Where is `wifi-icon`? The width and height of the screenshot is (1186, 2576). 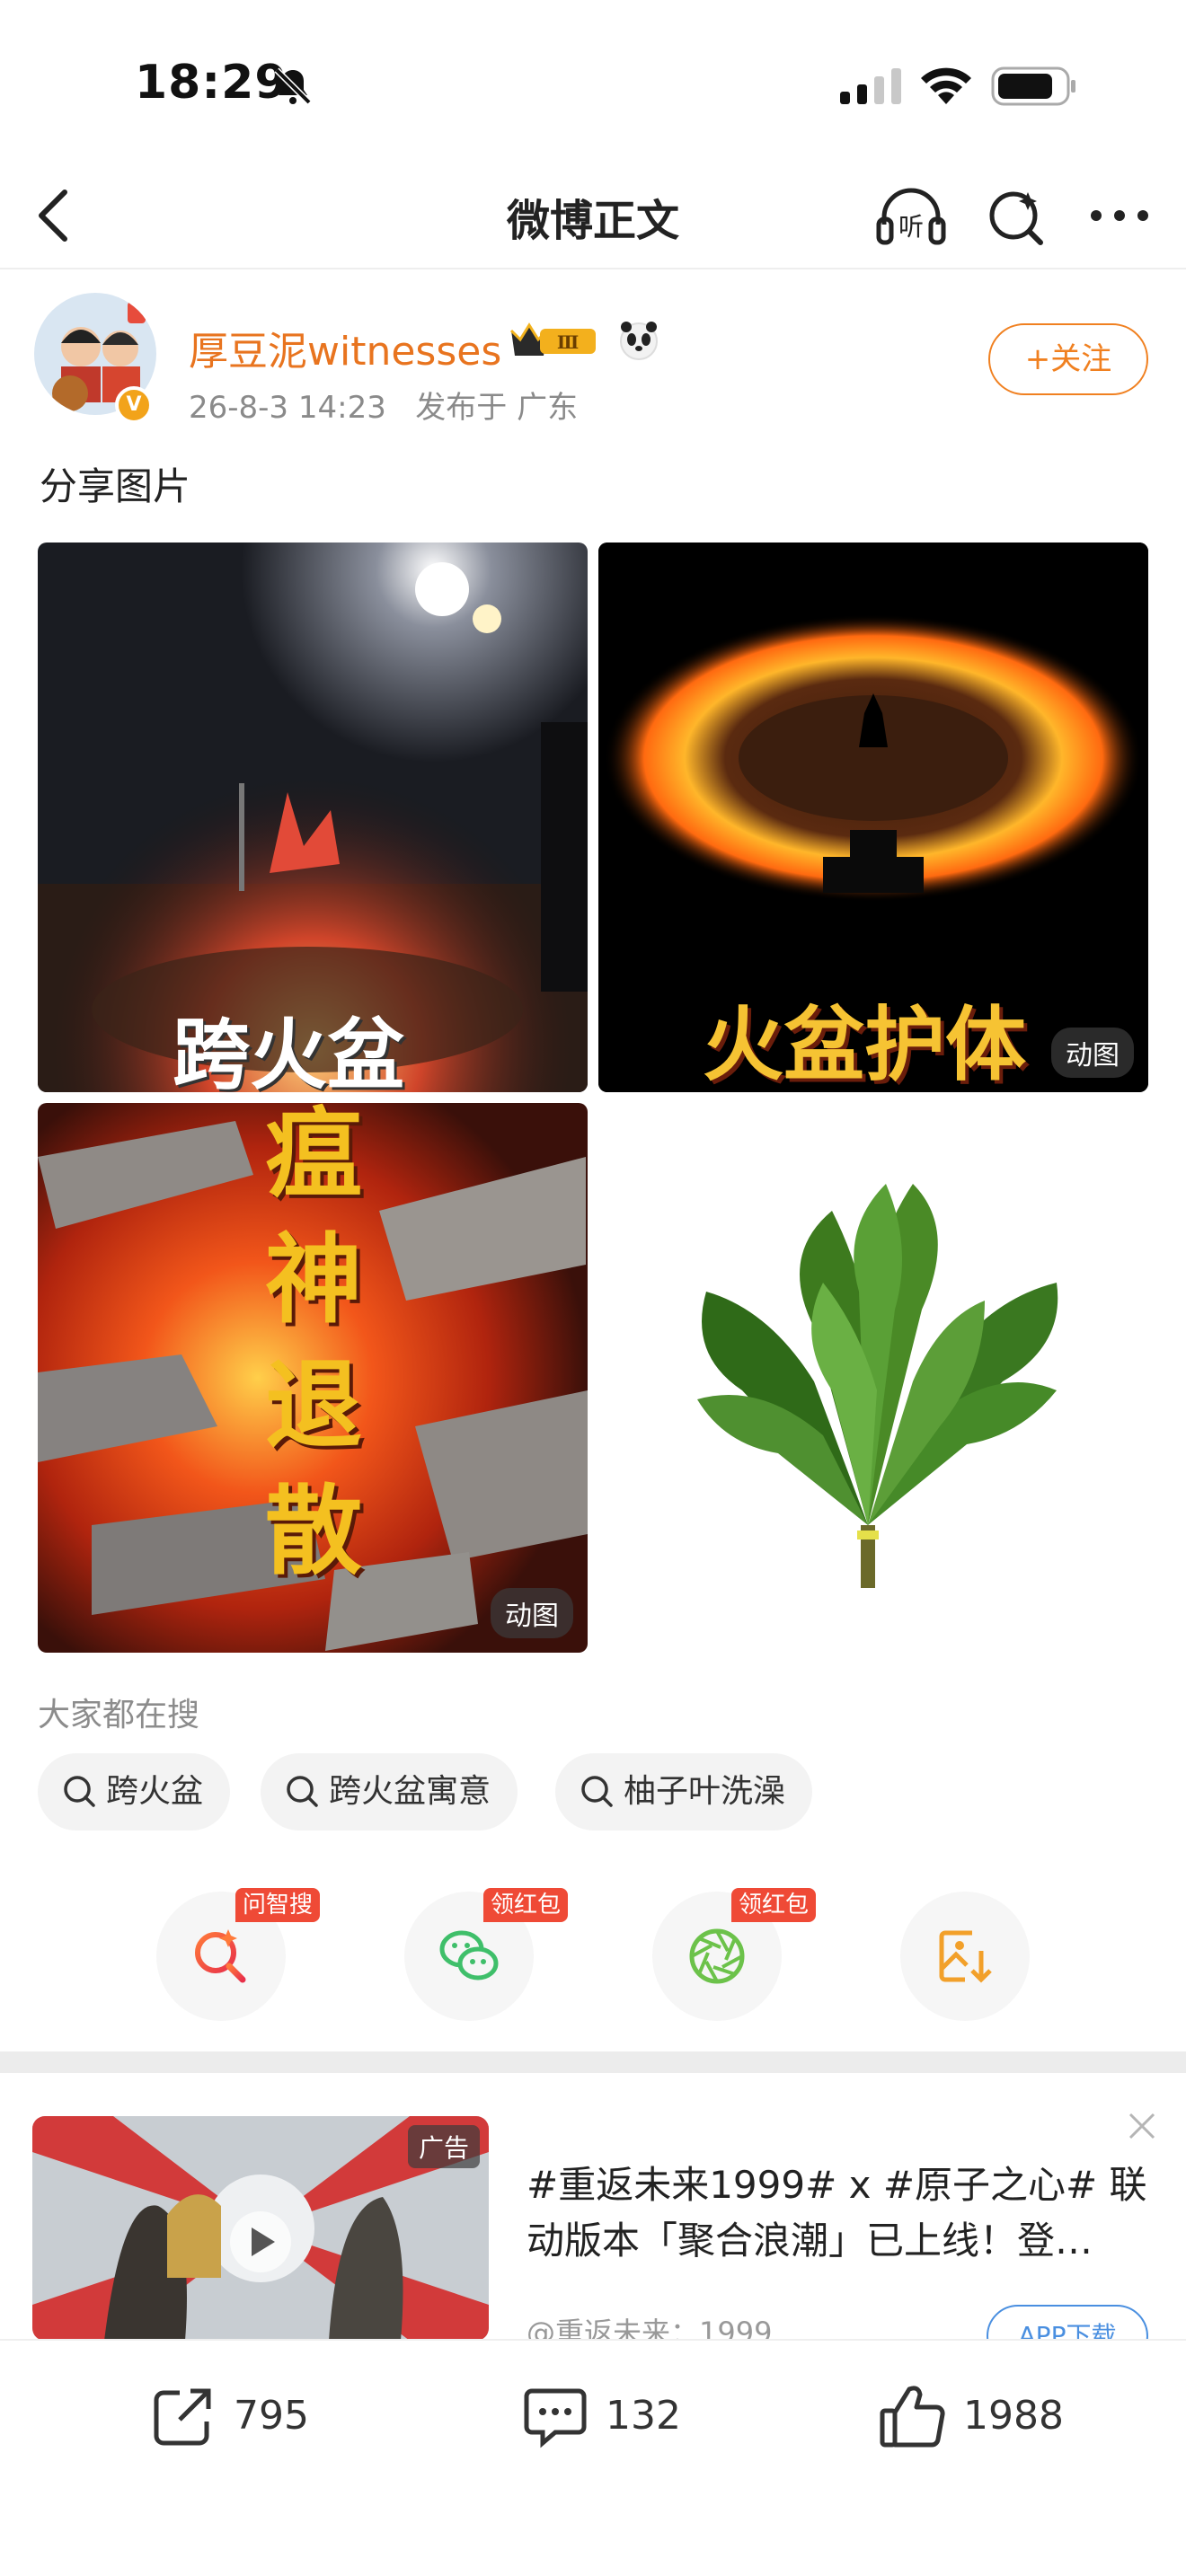 wifi-icon is located at coordinates (946, 85).